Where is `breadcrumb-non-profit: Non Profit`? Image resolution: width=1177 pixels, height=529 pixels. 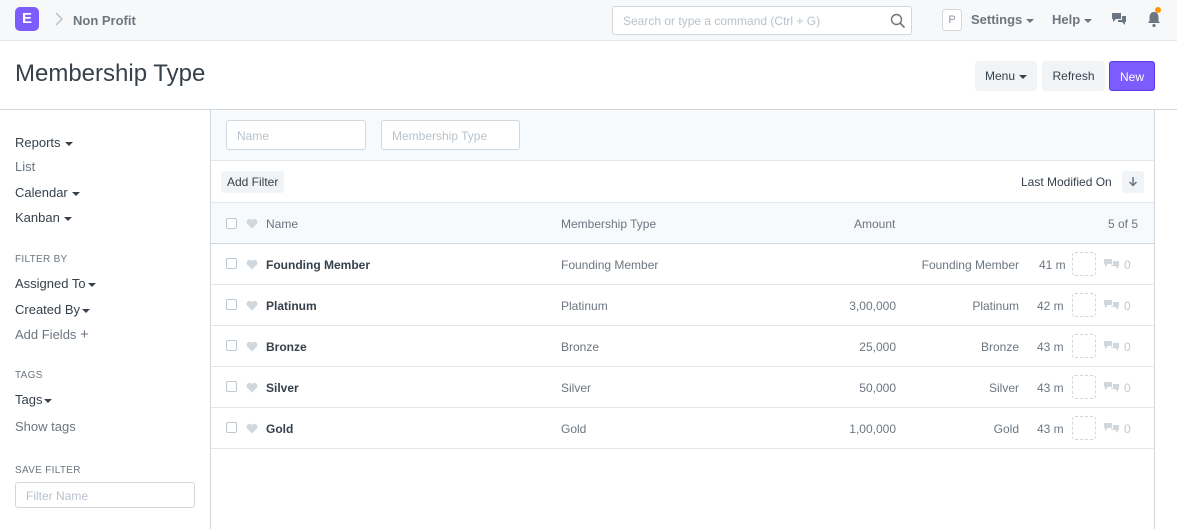
breadcrumb-non-profit: Non Profit is located at coordinates (104, 20).